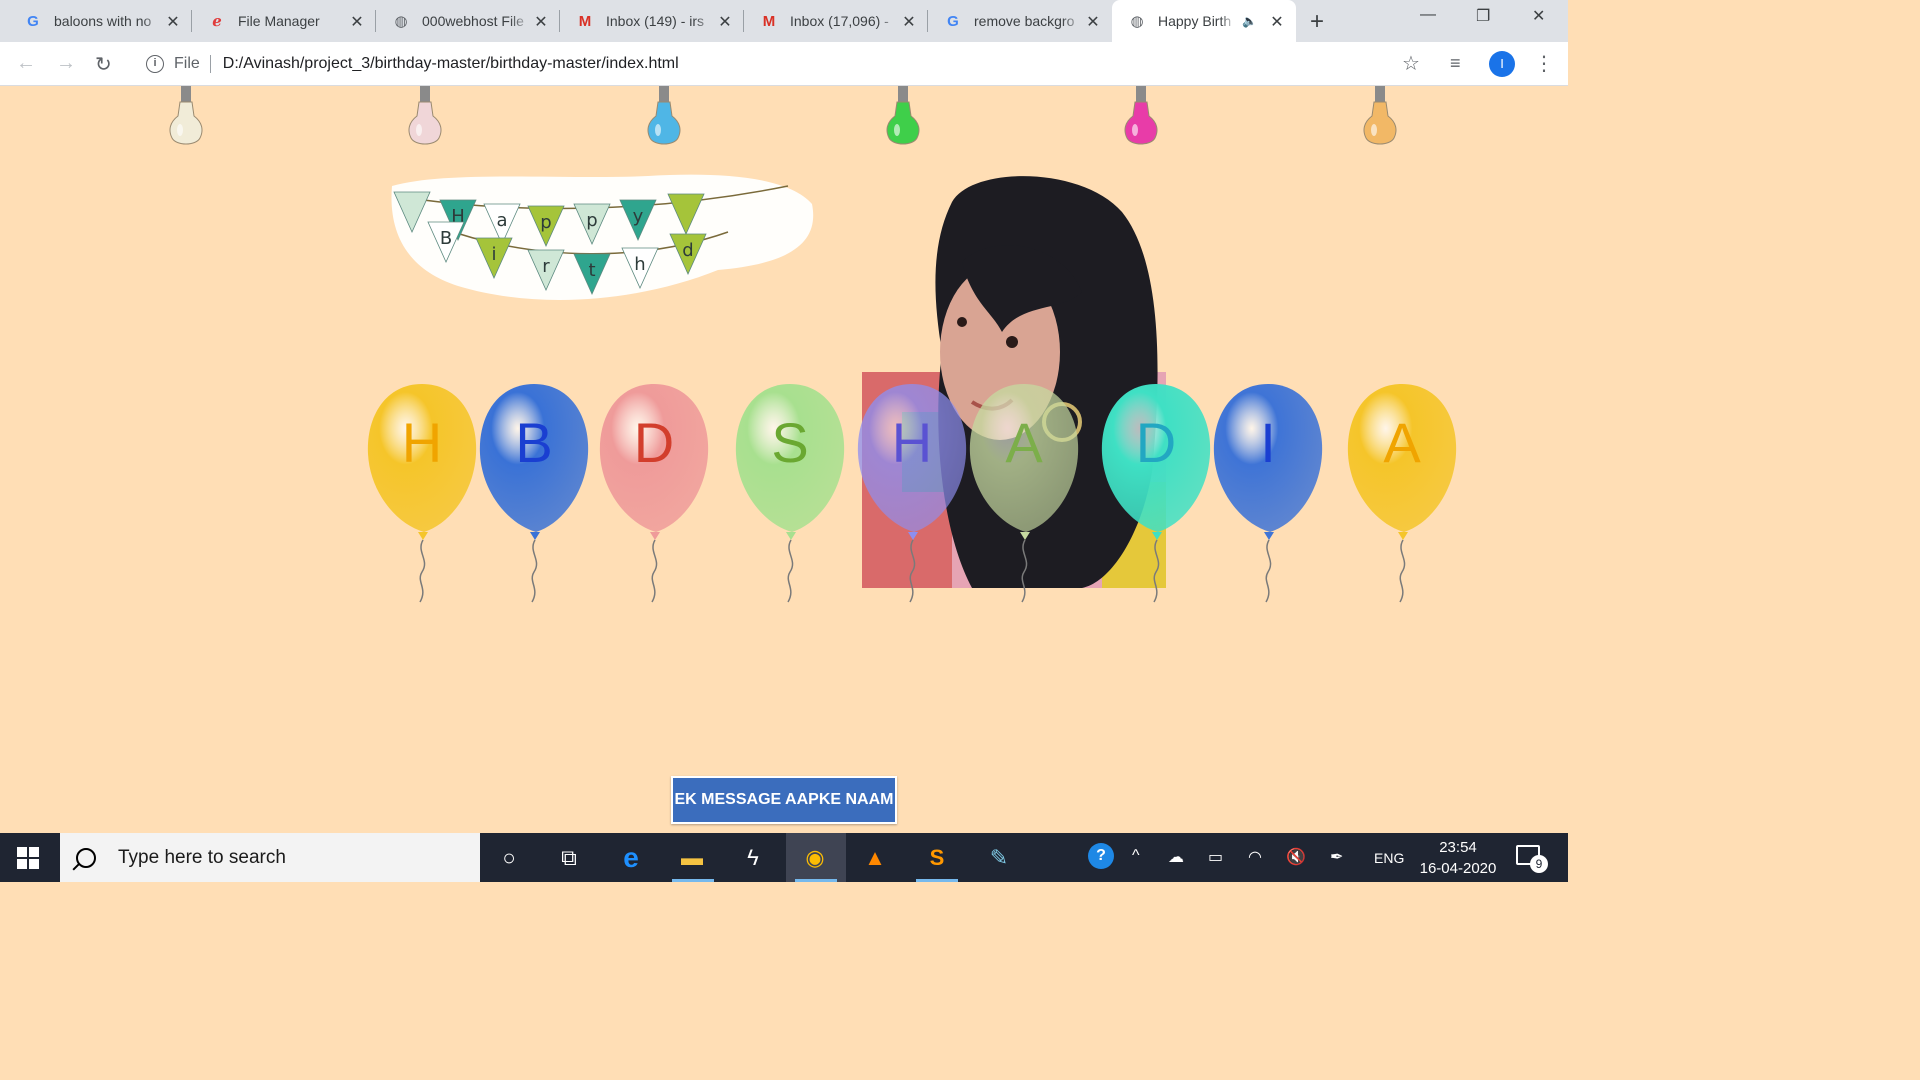  I want to click on search-placeholder: Type here to search, so click(202, 857).